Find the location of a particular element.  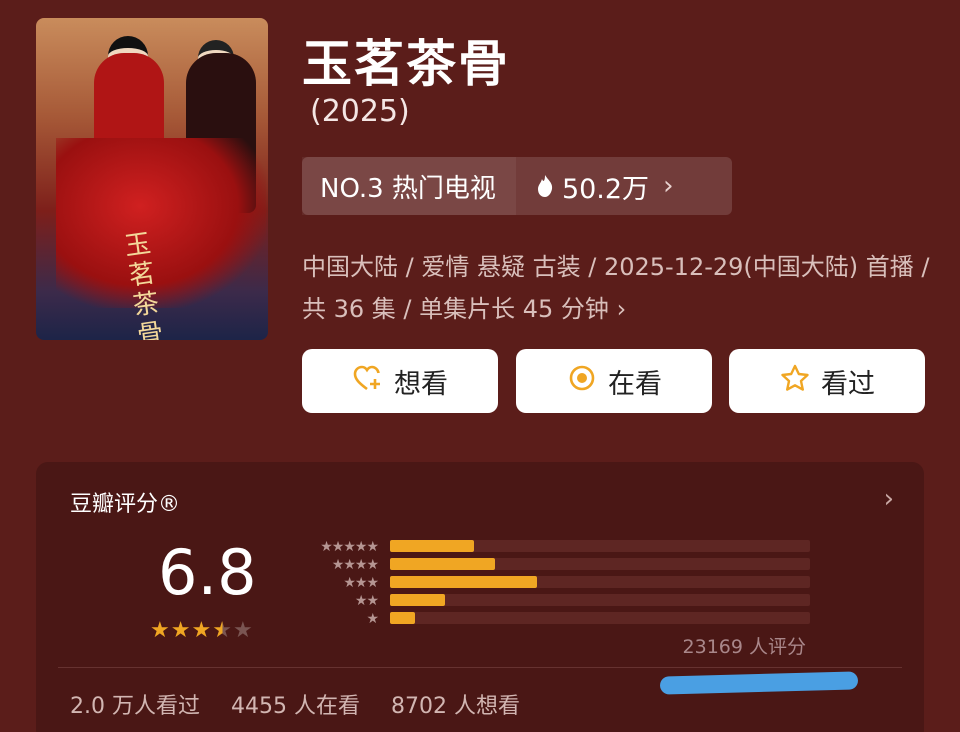

rating-bar-3-star is located at coordinates (463, 582).